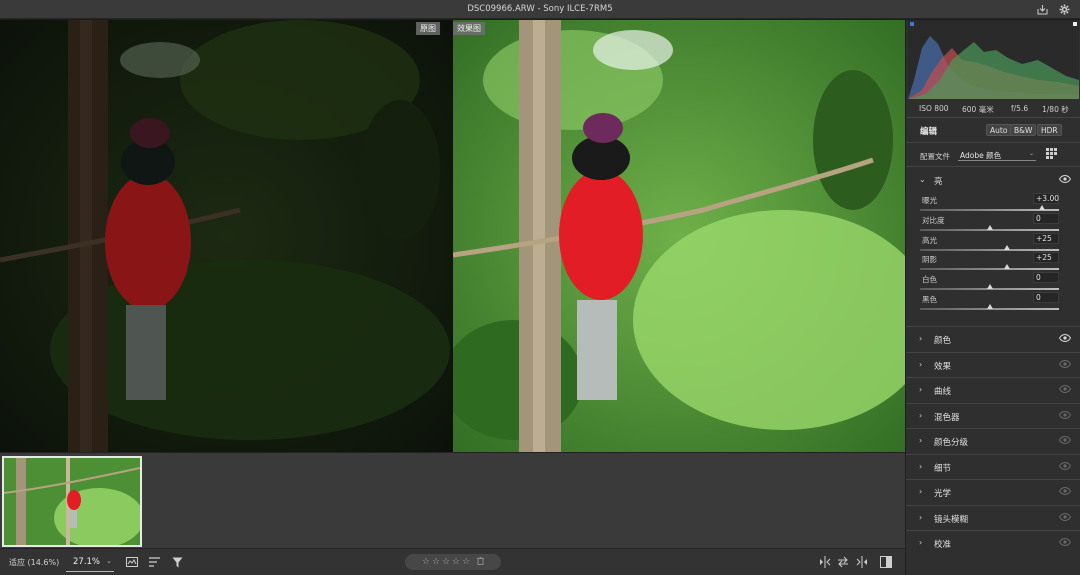  I want to click on histogram, so click(993, 59).